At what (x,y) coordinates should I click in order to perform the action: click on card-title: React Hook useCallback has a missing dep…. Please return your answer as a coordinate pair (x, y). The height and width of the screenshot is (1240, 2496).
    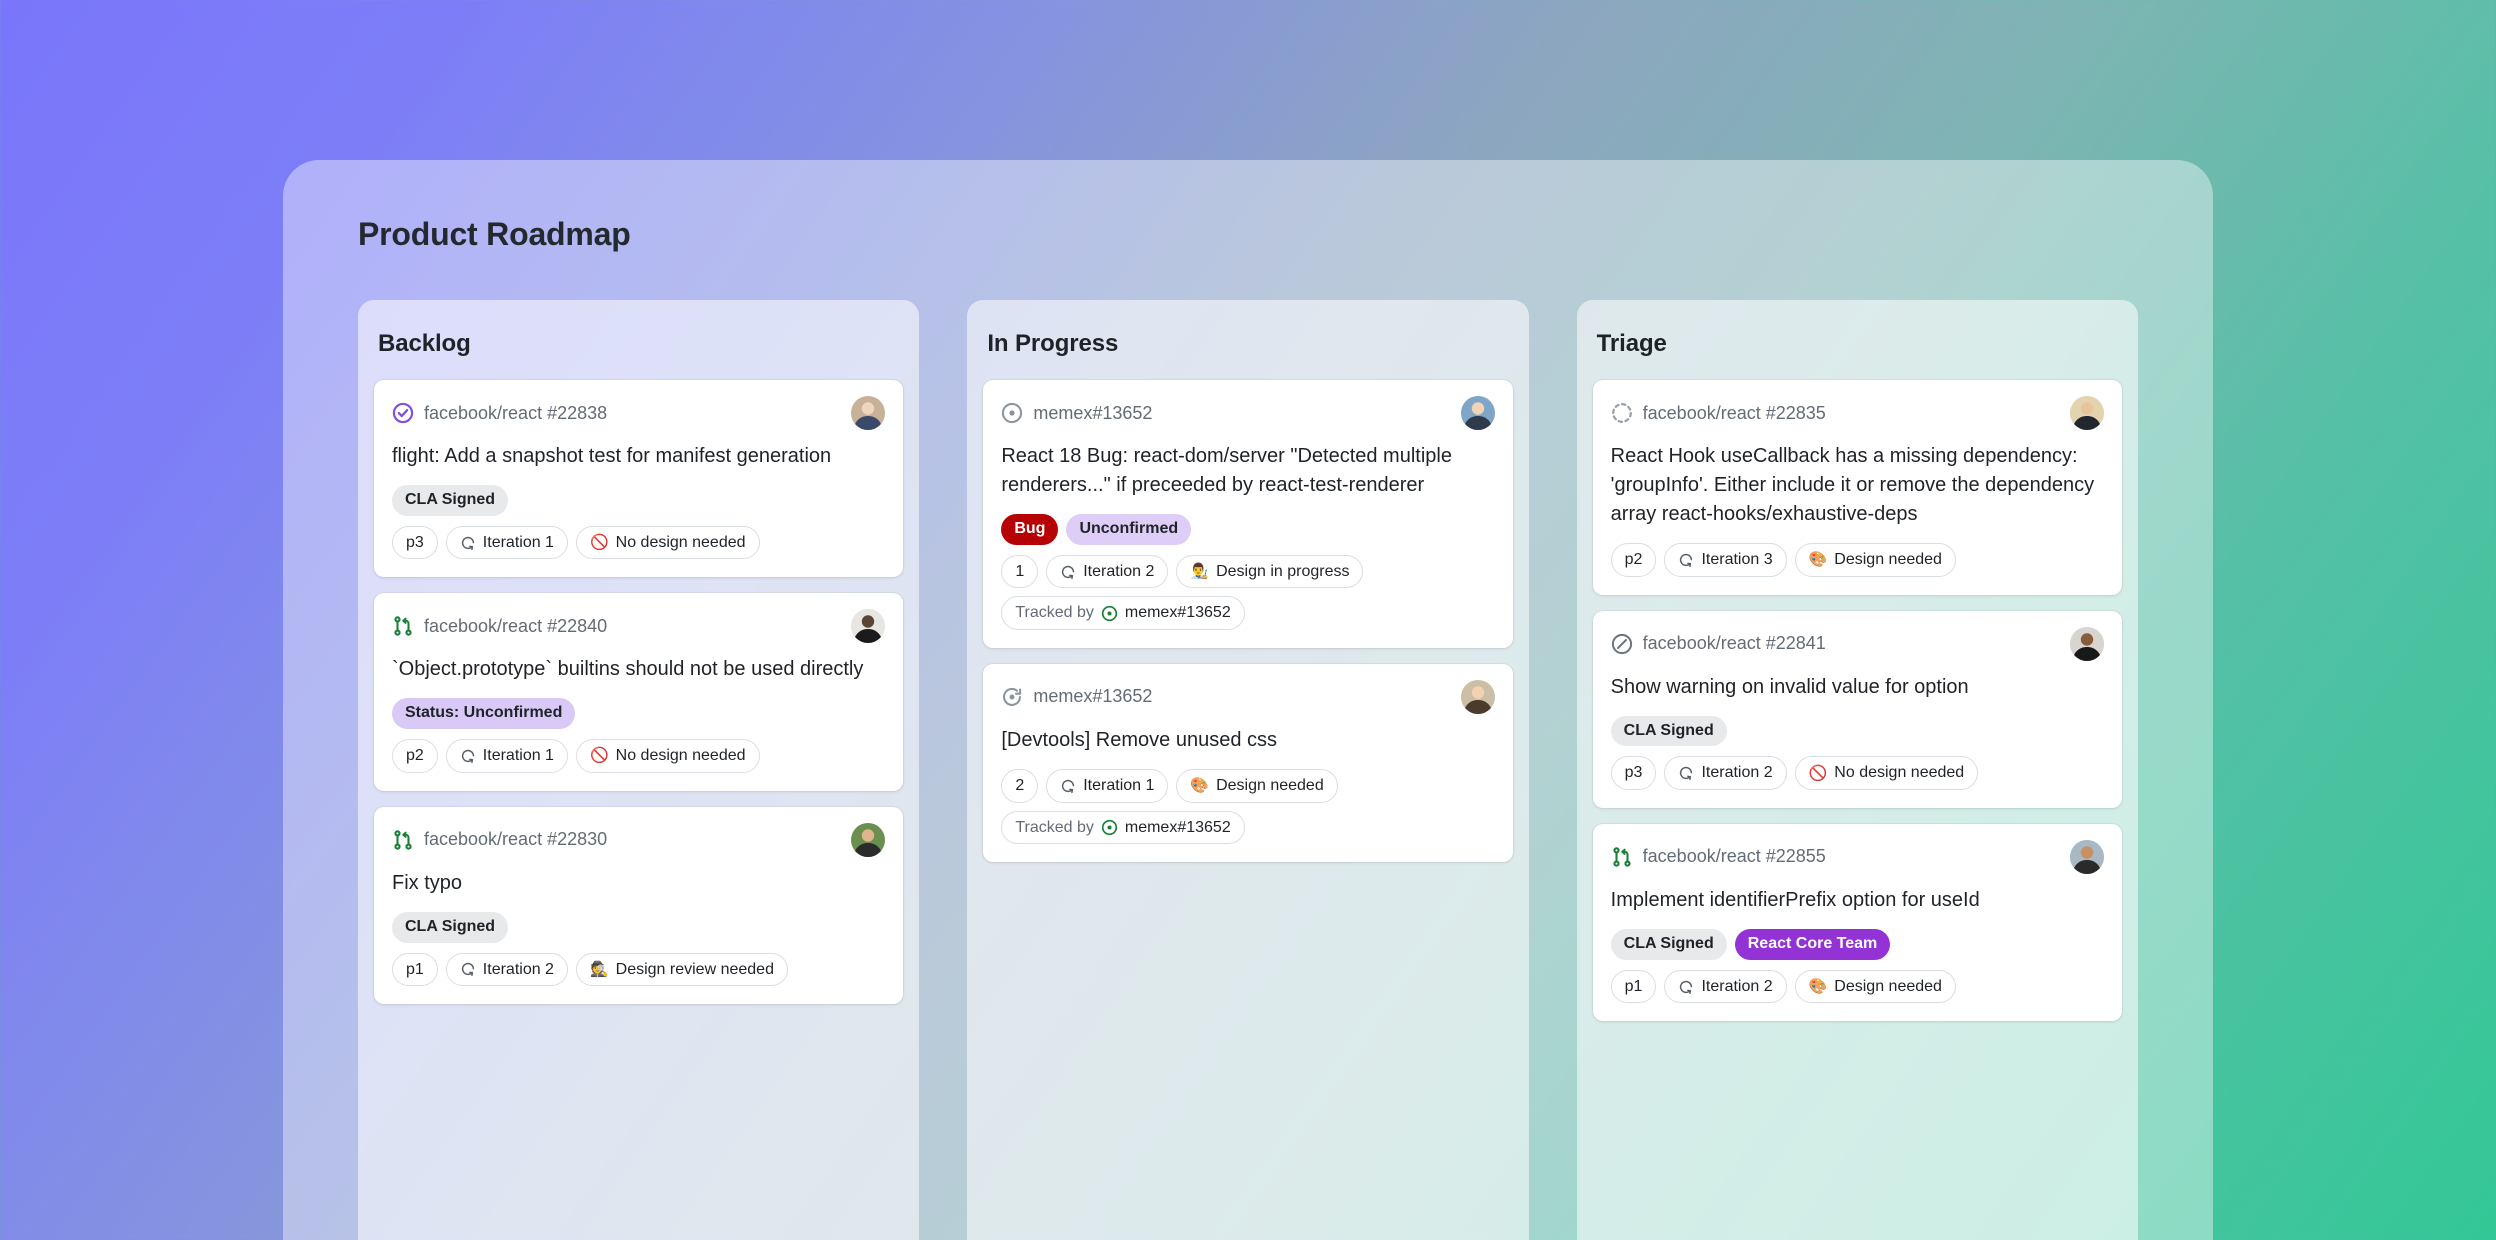
    Looking at the image, I should click on (1857, 485).